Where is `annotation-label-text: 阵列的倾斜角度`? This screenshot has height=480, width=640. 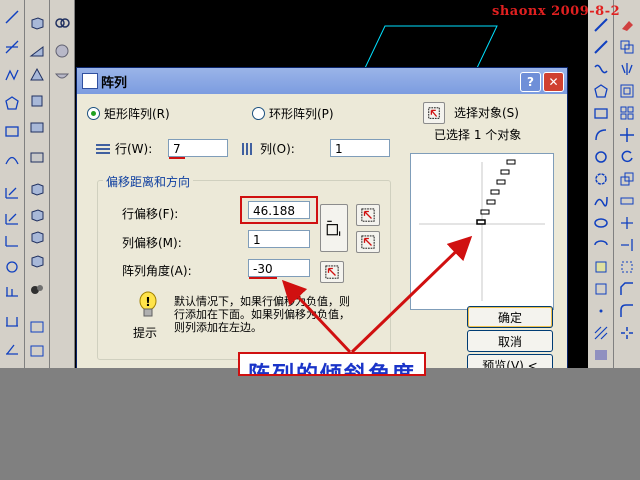
annotation-label-text: 阵列的倾斜角度 is located at coordinates (332, 369).